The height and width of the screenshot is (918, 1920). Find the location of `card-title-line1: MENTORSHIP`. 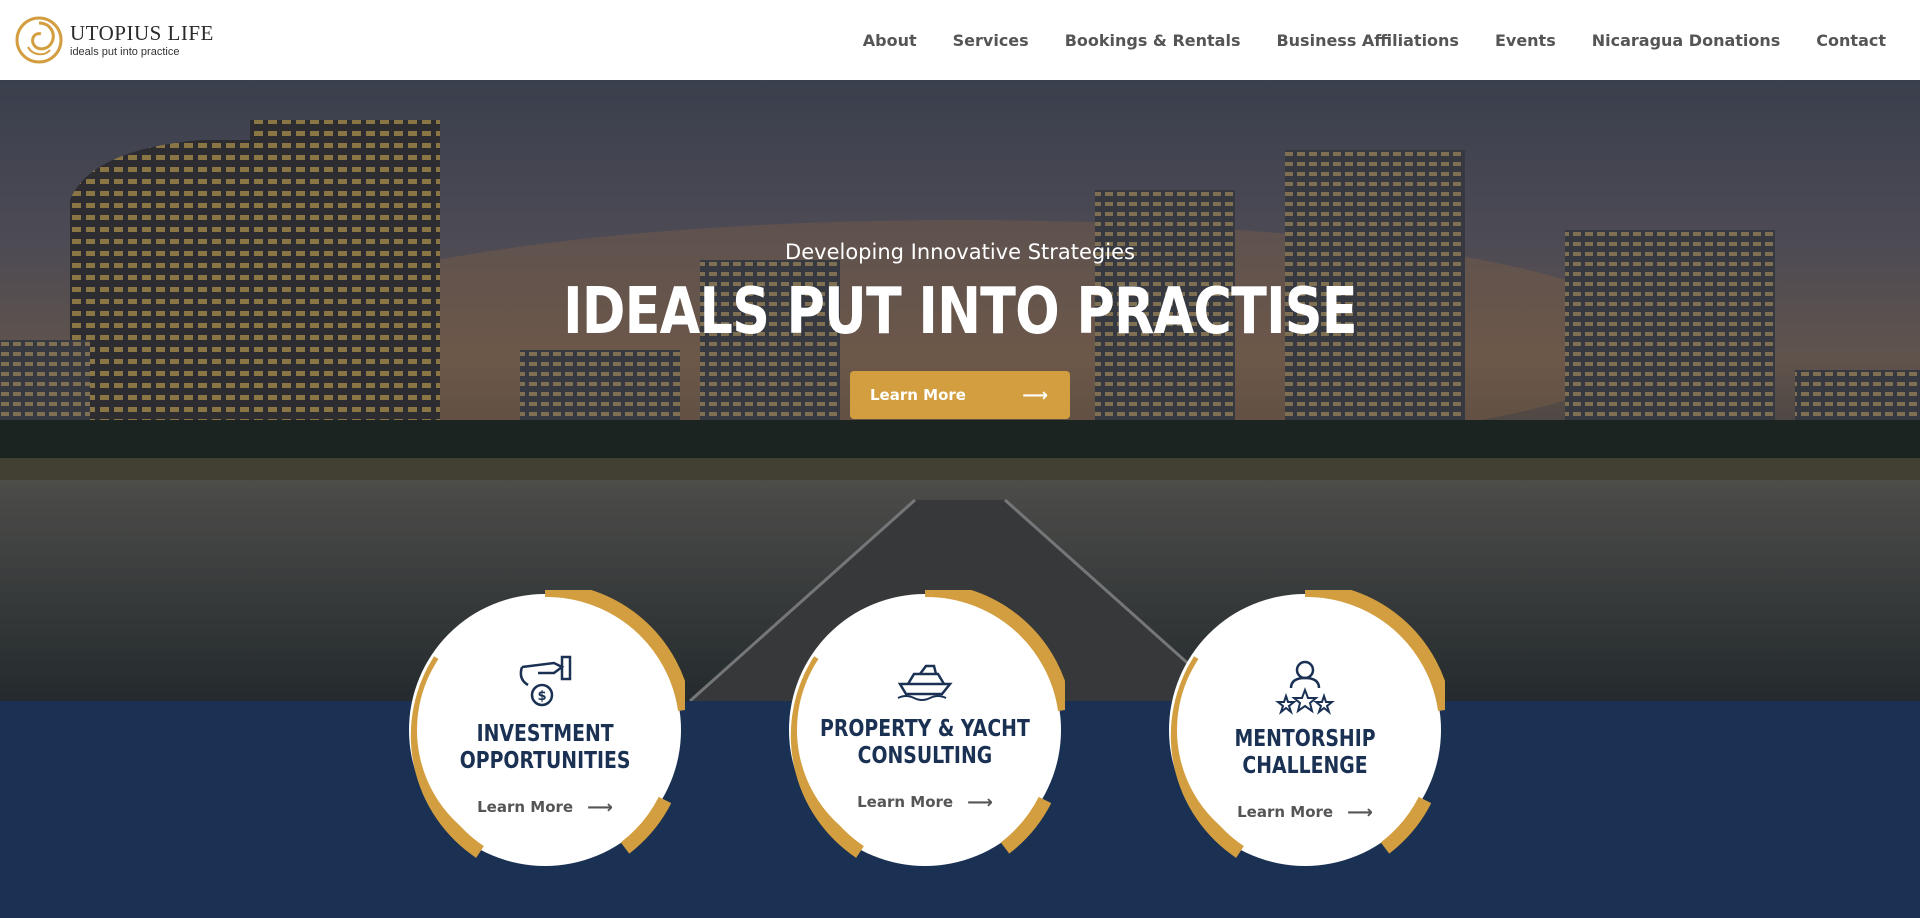

card-title-line1: MENTORSHIP is located at coordinates (1305, 738).